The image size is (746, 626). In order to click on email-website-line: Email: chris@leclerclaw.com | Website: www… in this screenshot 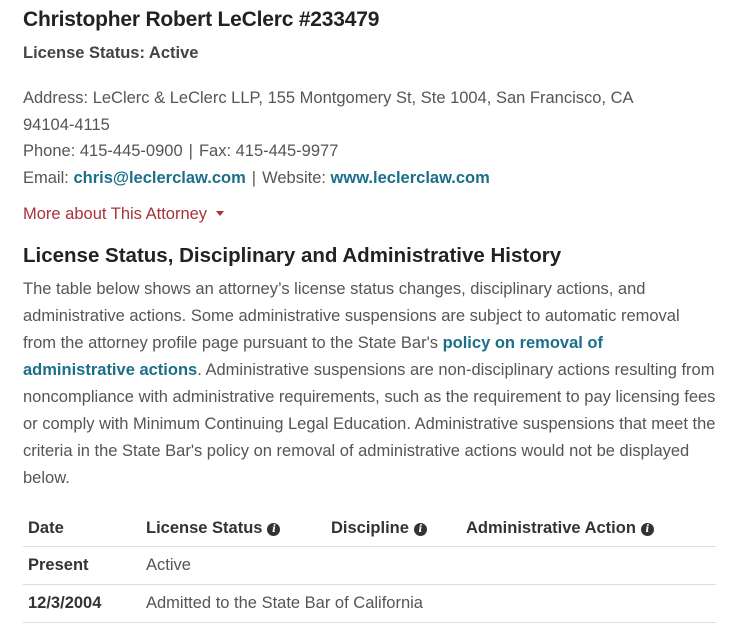, I will do `click(373, 178)`.